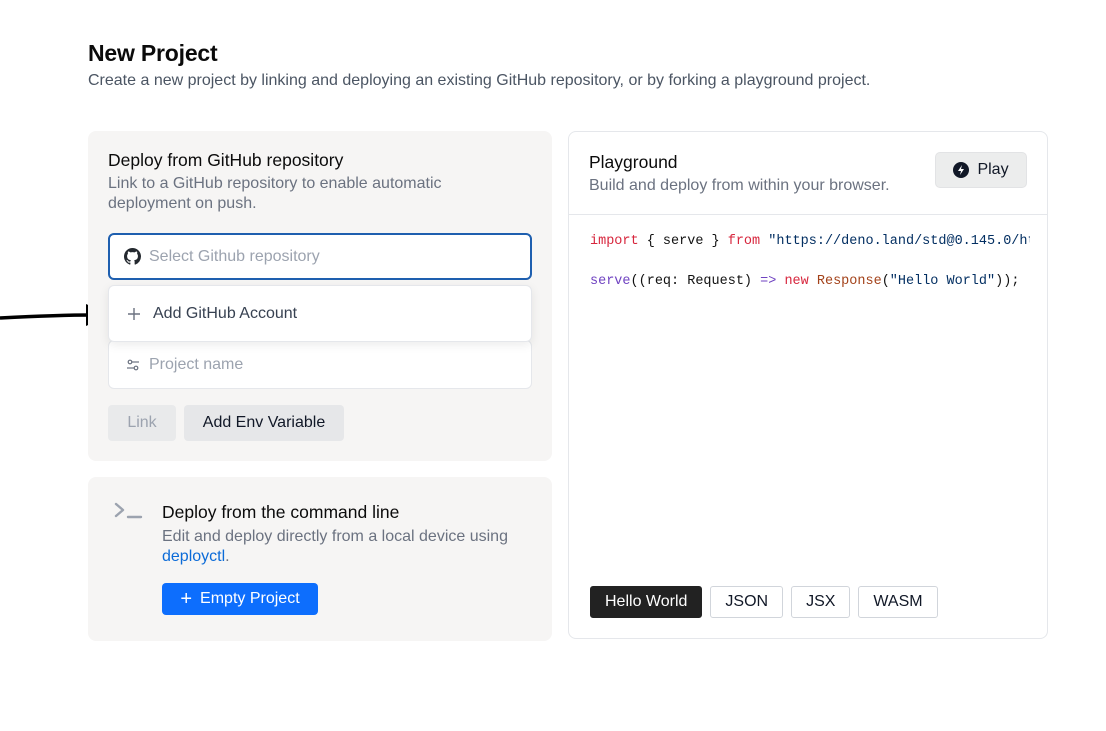 The width and height of the screenshot is (1106, 731). What do you see at coordinates (186, 599) in the screenshot?
I see `plus-icon: +` at bounding box center [186, 599].